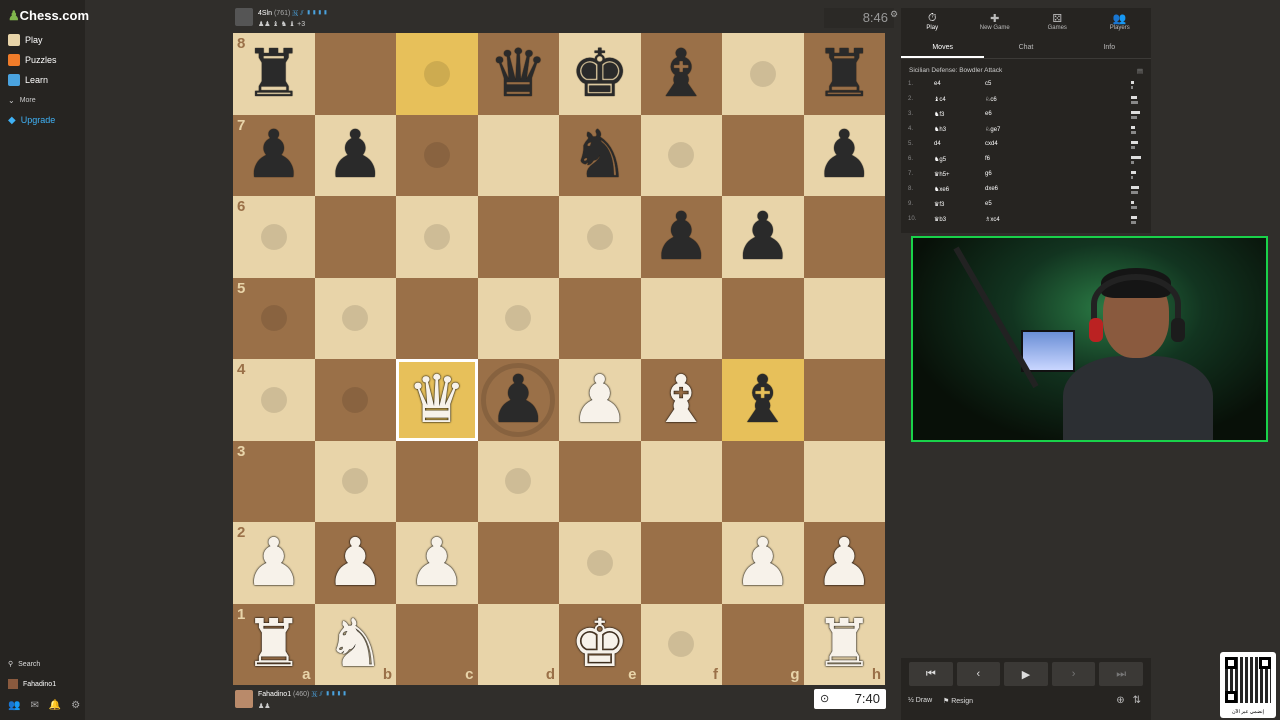  What do you see at coordinates (22, 100) in the screenshot?
I see `sidebar-item-more: ⌄ More` at bounding box center [22, 100].